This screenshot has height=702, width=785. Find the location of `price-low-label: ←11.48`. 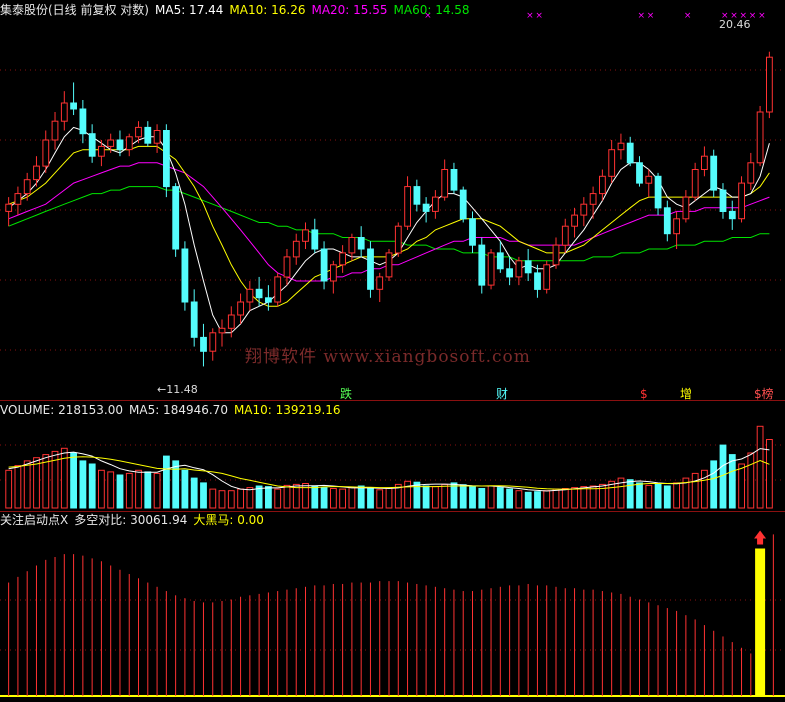

price-low-label: ←11.48 is located at coordinates (177, 389).